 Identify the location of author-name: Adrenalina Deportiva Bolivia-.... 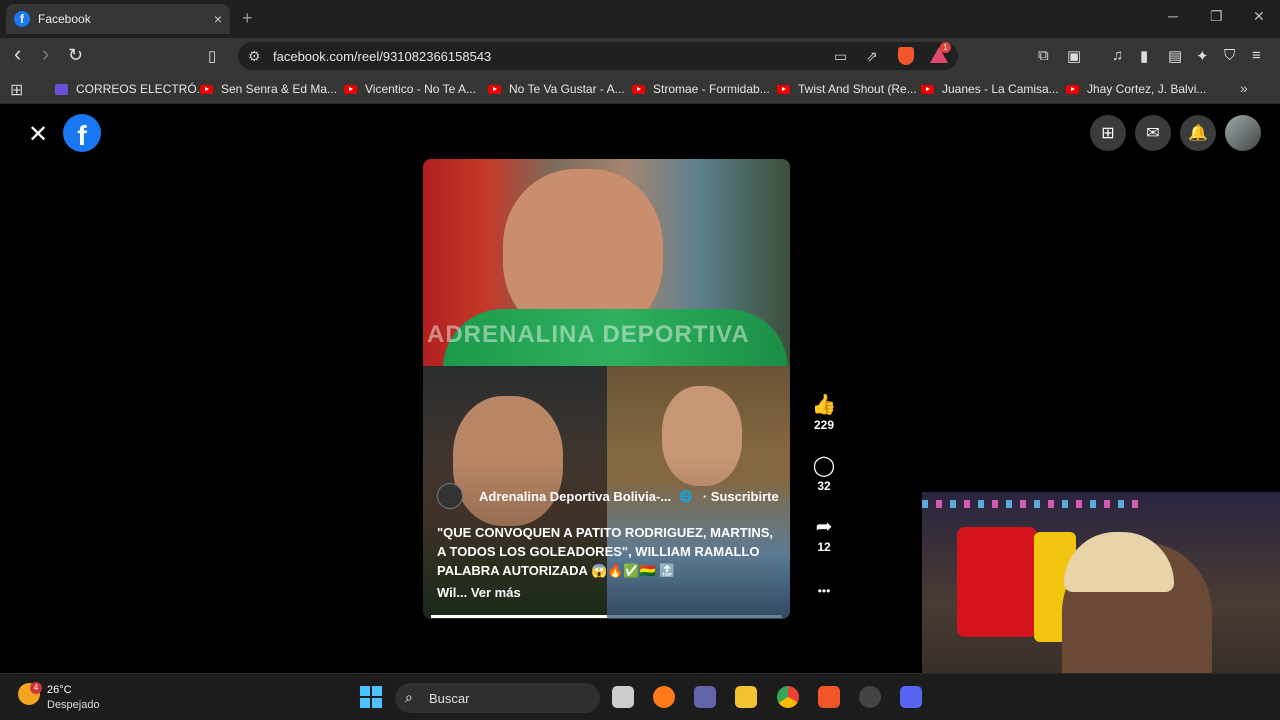
(575, 496).